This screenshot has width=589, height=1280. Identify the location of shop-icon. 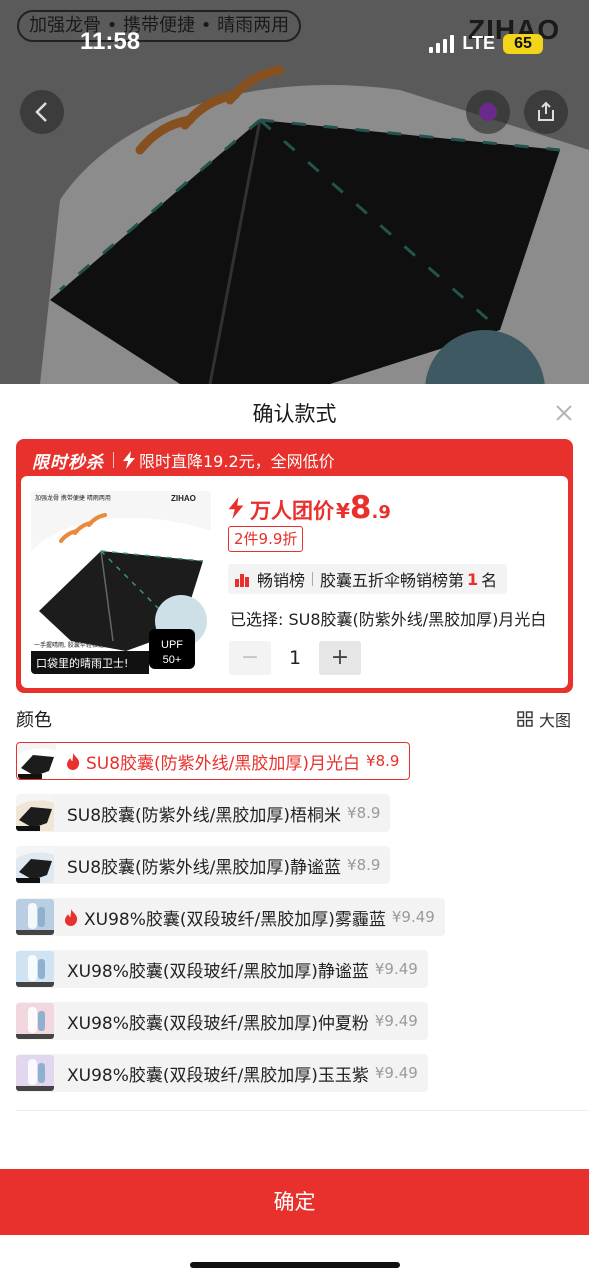
(488, 112).